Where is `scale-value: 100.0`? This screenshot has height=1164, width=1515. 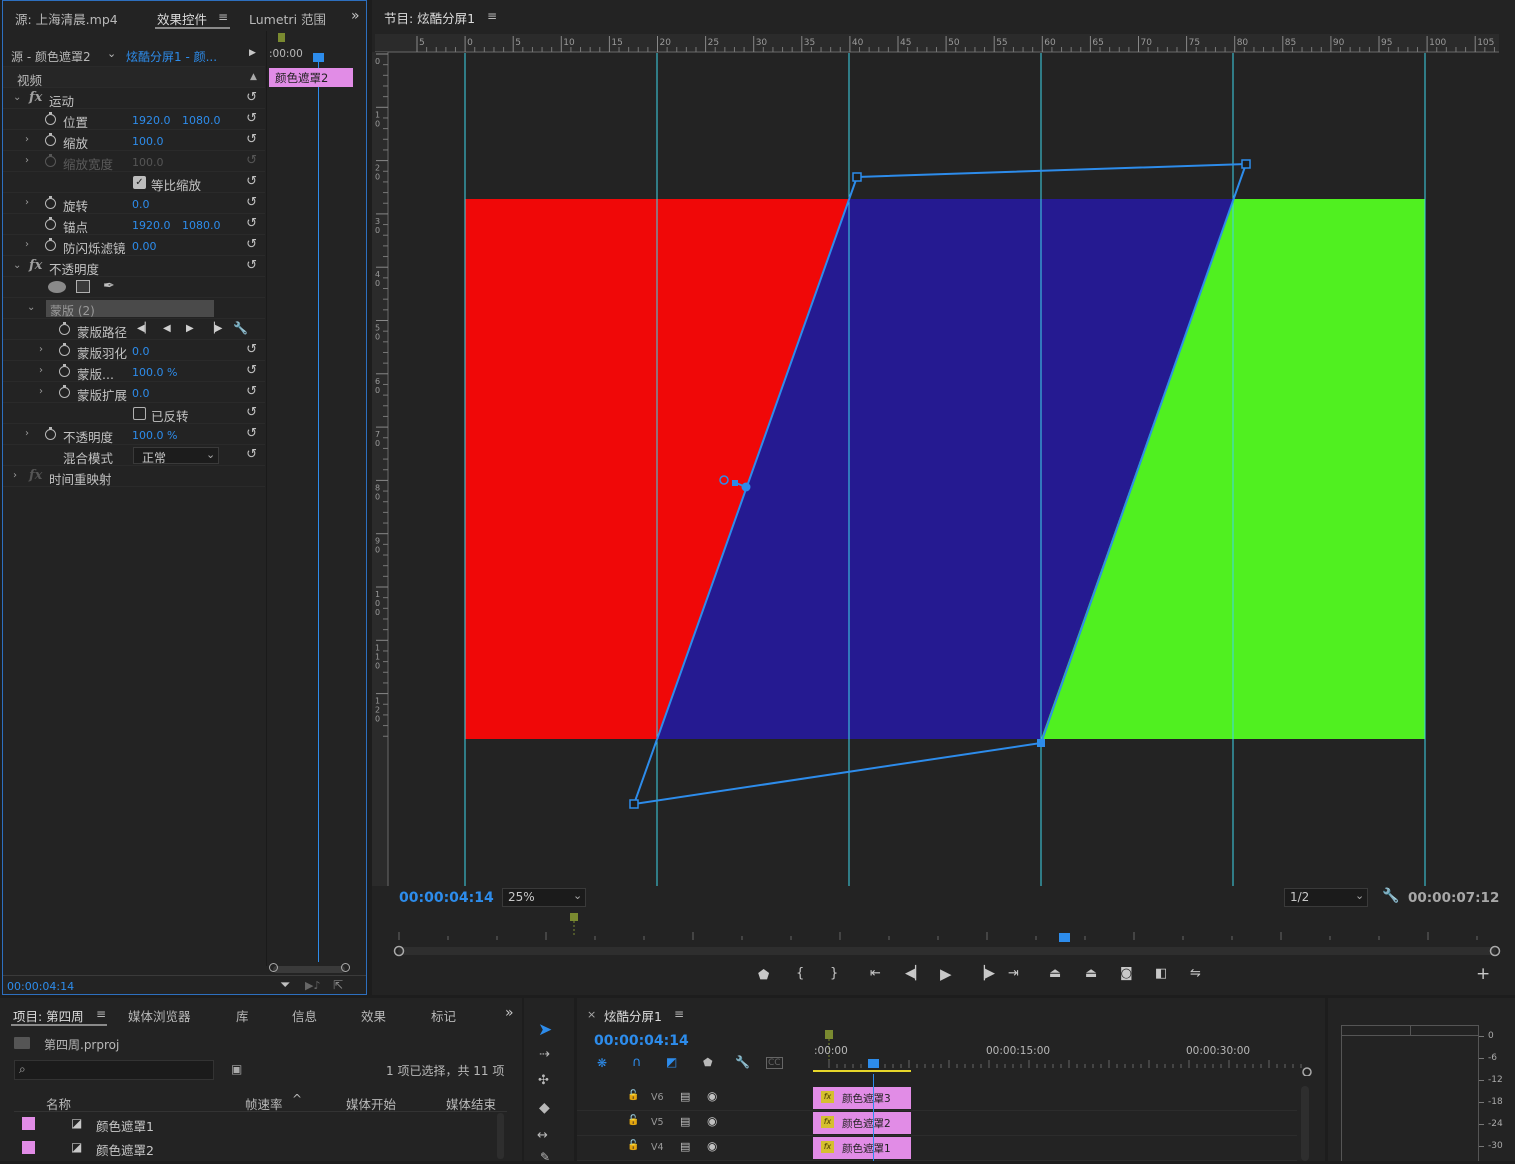 scale-value: 100.0 is located at coordinates (148, 141).